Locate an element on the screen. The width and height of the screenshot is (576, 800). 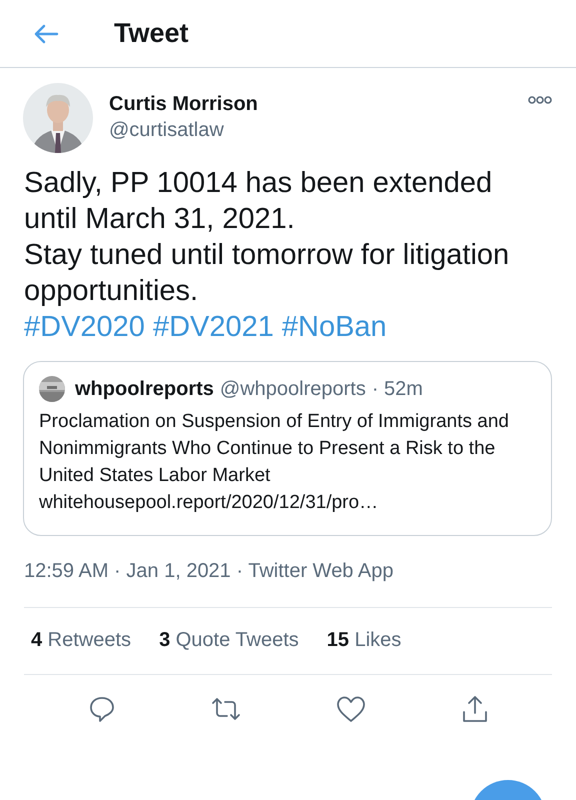
back-arrow-icon is located at coordinates (46, 33).